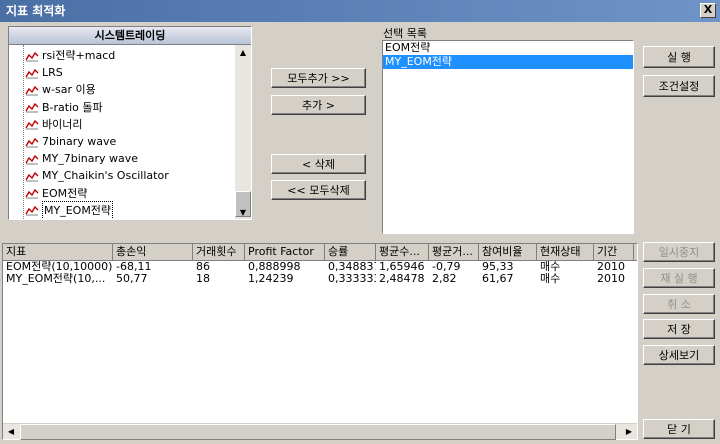 The height and width of the screenshot is (444, 720). Describe the element at coordinates (65, 193) in the screenshot. I see `tree-item-label: EOM전략` at that location.